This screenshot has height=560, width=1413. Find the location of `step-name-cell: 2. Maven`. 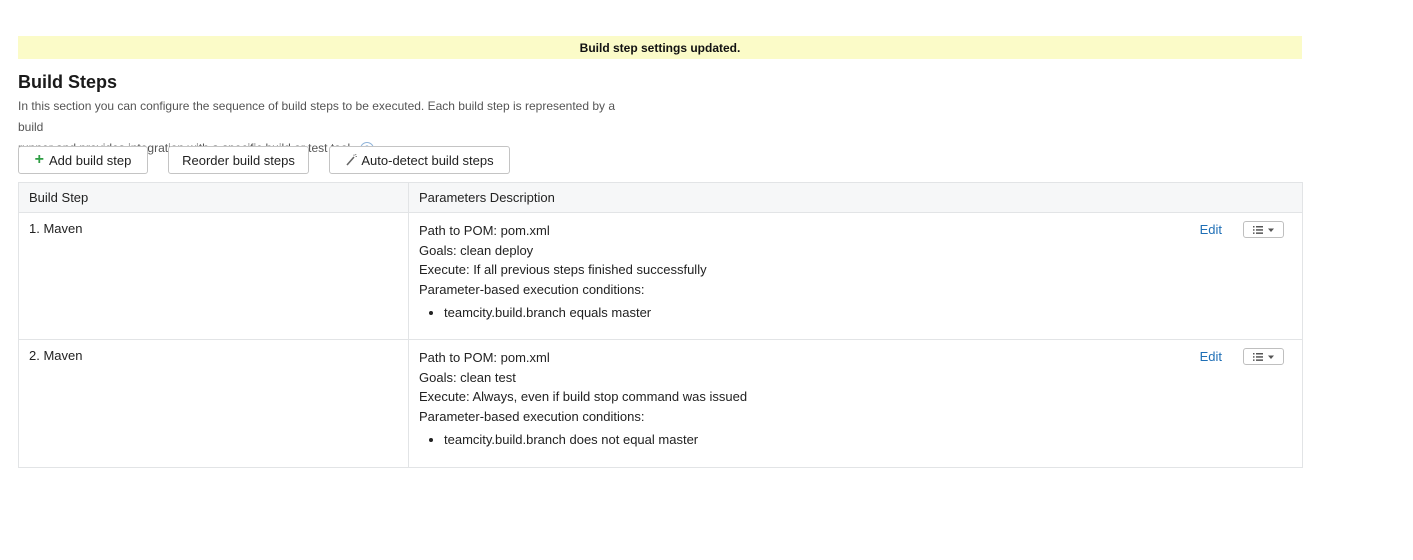

step-name-cell: 2. Maven is located at coordinates (213, 403).